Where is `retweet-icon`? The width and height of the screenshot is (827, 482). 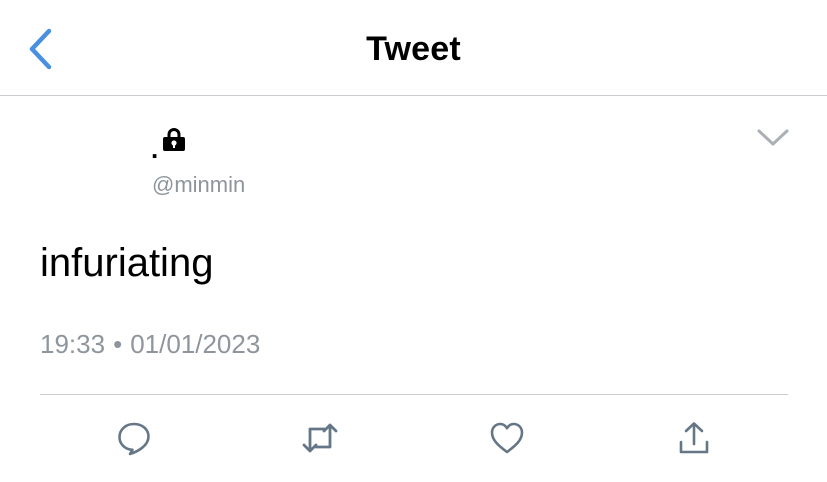 retweet-icon is located at coordinates (320, 438).